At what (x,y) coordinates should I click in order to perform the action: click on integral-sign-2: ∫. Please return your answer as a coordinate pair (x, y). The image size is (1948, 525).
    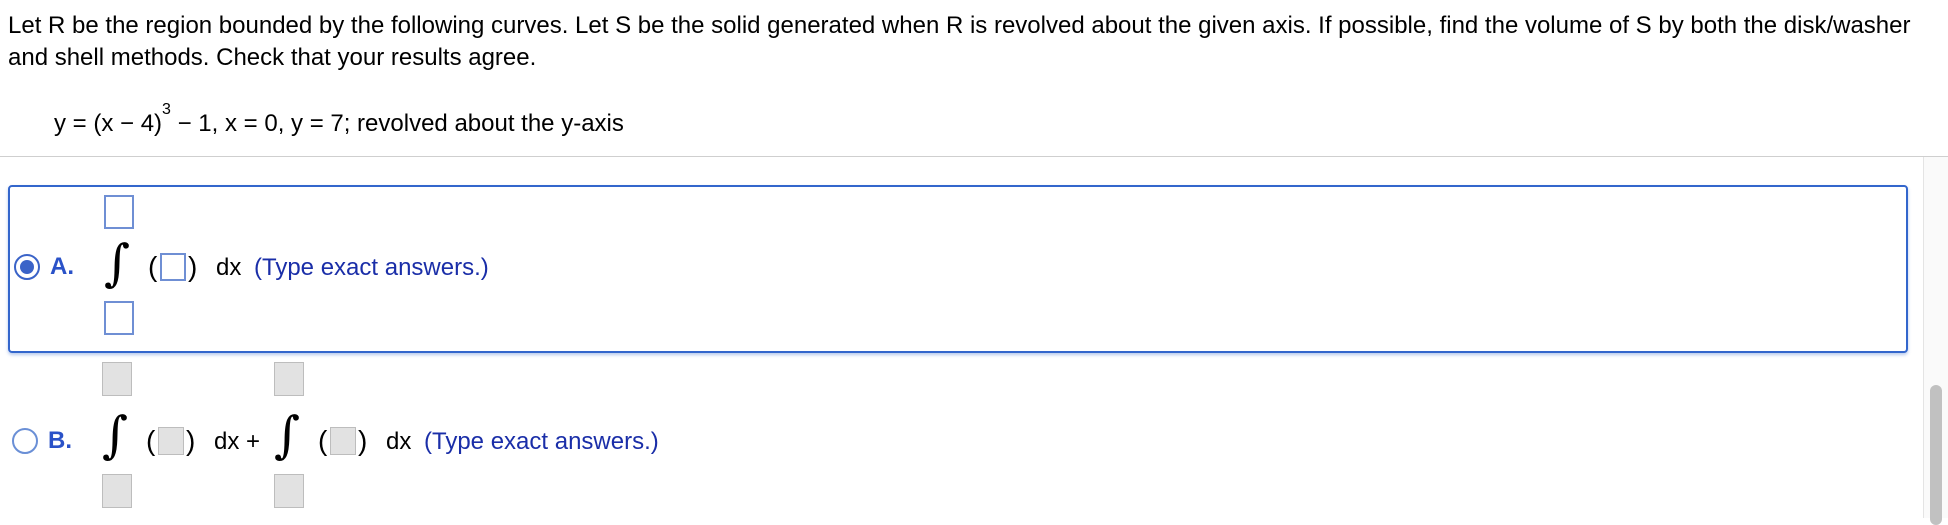
    Looking at the image, I should click on (287, 435).